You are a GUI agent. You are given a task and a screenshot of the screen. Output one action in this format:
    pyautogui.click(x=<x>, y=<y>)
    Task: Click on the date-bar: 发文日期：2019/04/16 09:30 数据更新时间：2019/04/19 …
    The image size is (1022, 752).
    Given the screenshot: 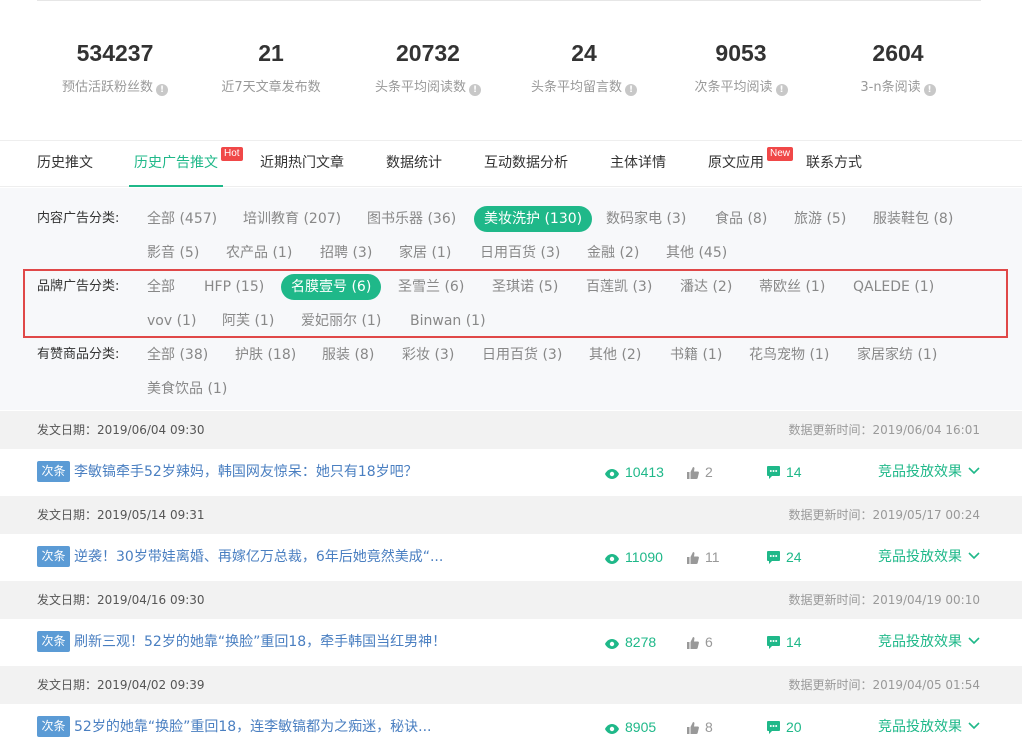 What is the action you would take?
    pyautogui.click(x=511, y=600)
    